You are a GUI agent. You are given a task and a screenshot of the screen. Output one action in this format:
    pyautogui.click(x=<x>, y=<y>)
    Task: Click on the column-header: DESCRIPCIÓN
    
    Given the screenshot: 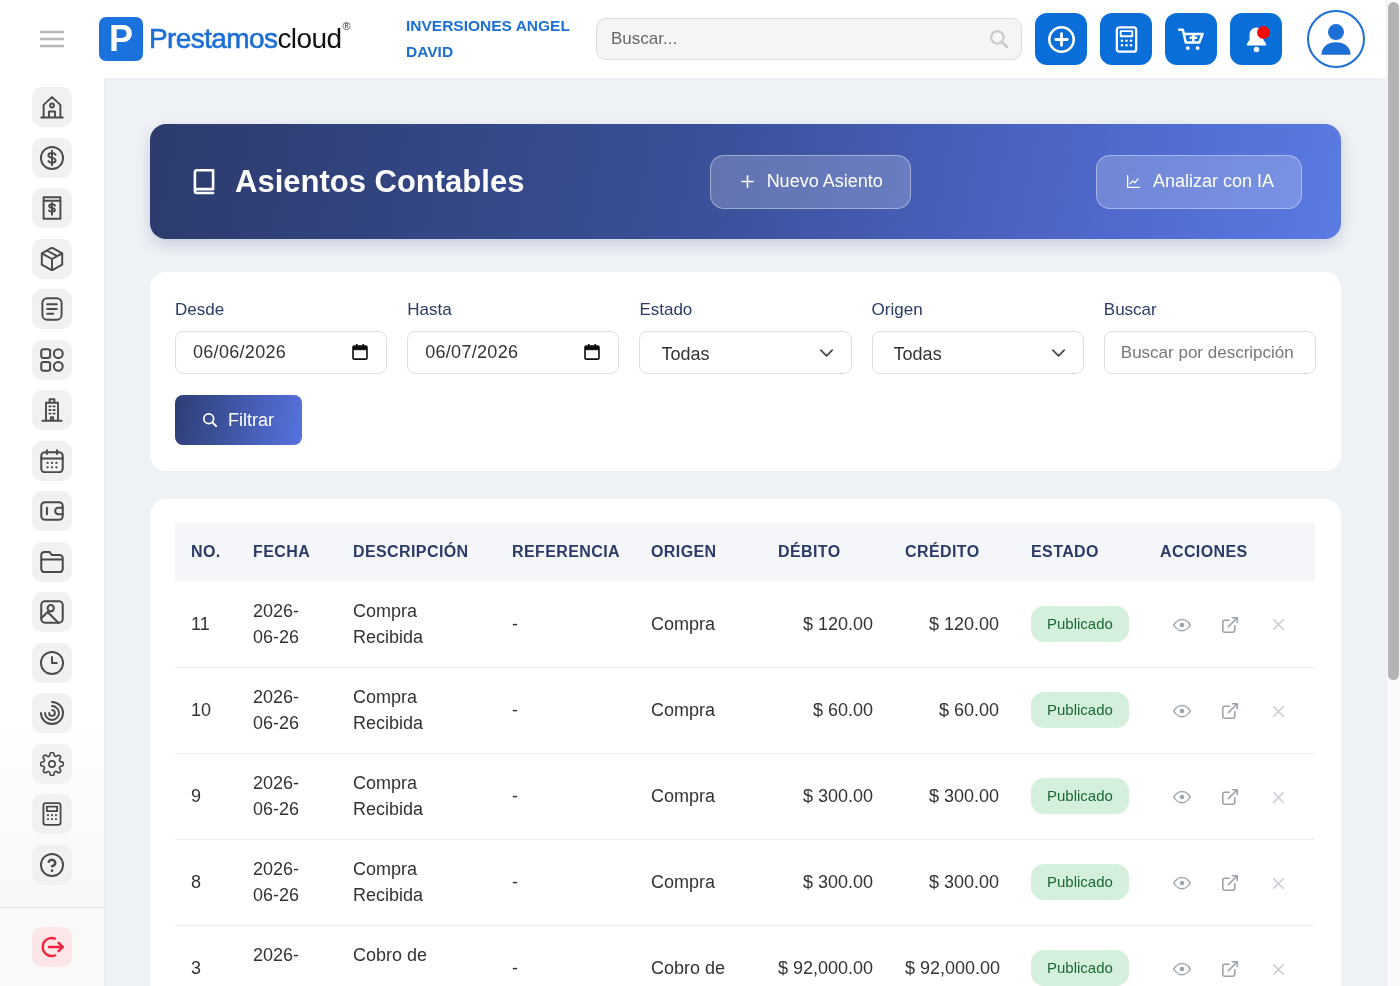 What is the action you would take?
    pyautogui.click(x=416, y=552)
    